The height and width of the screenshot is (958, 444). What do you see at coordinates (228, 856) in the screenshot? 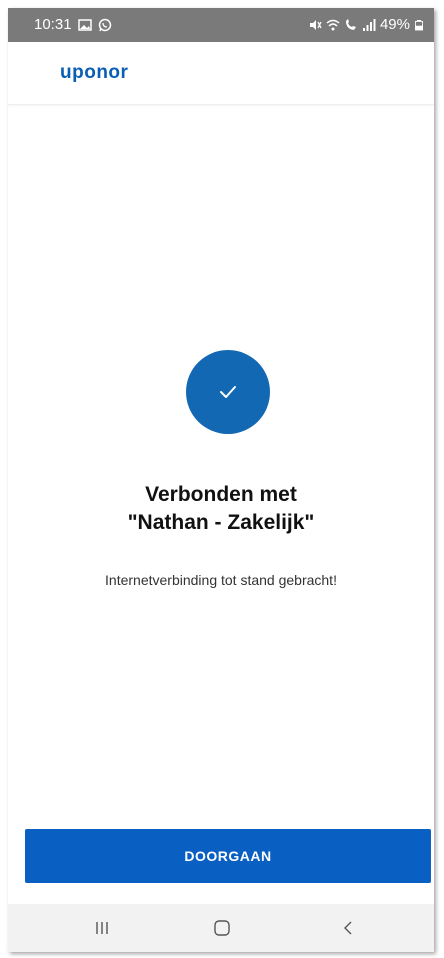
I see `continue-button: DOORGAAN` at bounding box center [228, 856].